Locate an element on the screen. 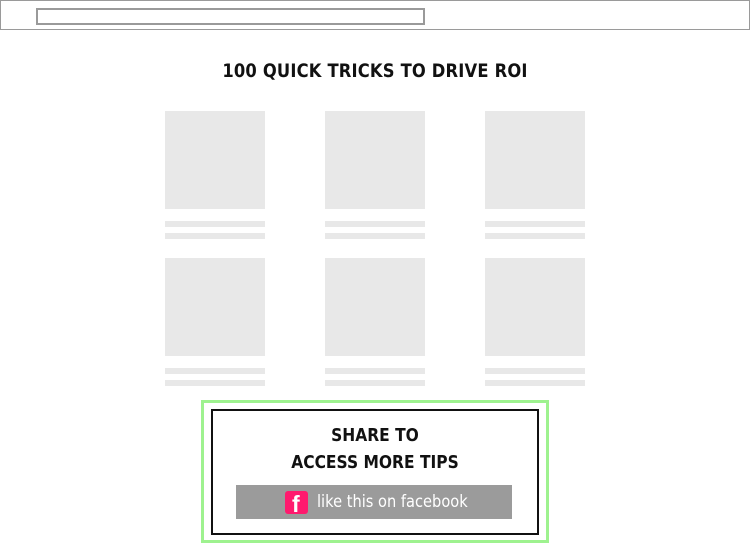 Image resolution: width=750 pixels, height=550 pixels. facebook-like-button: f like this on facebook is located at coordinates (374, 502).